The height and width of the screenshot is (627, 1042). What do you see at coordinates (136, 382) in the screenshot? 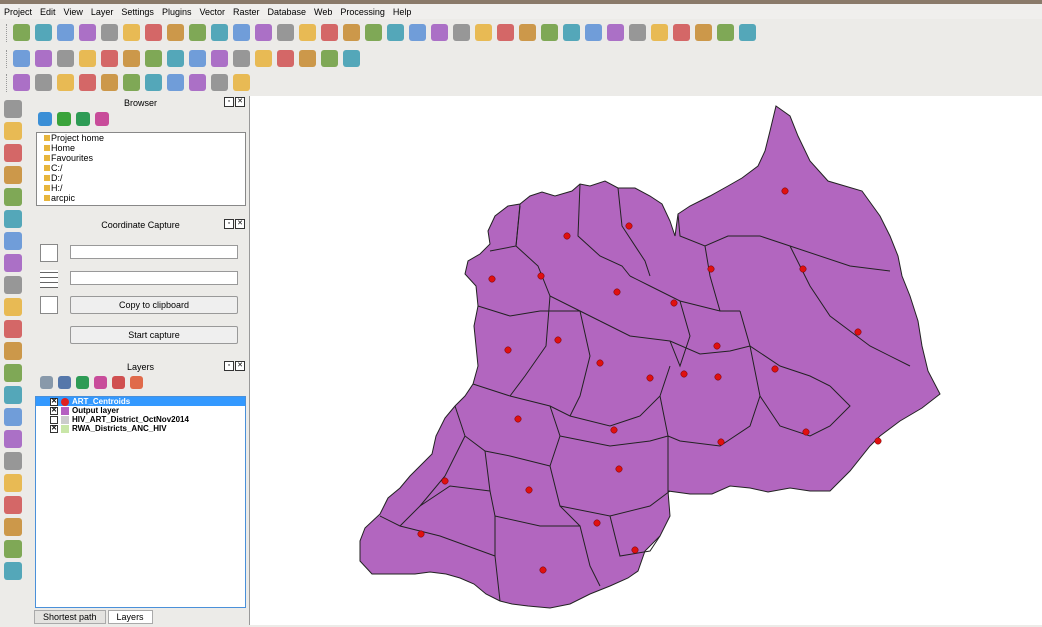
I see `remove-layer-icon` at bounding box center [136, 382].